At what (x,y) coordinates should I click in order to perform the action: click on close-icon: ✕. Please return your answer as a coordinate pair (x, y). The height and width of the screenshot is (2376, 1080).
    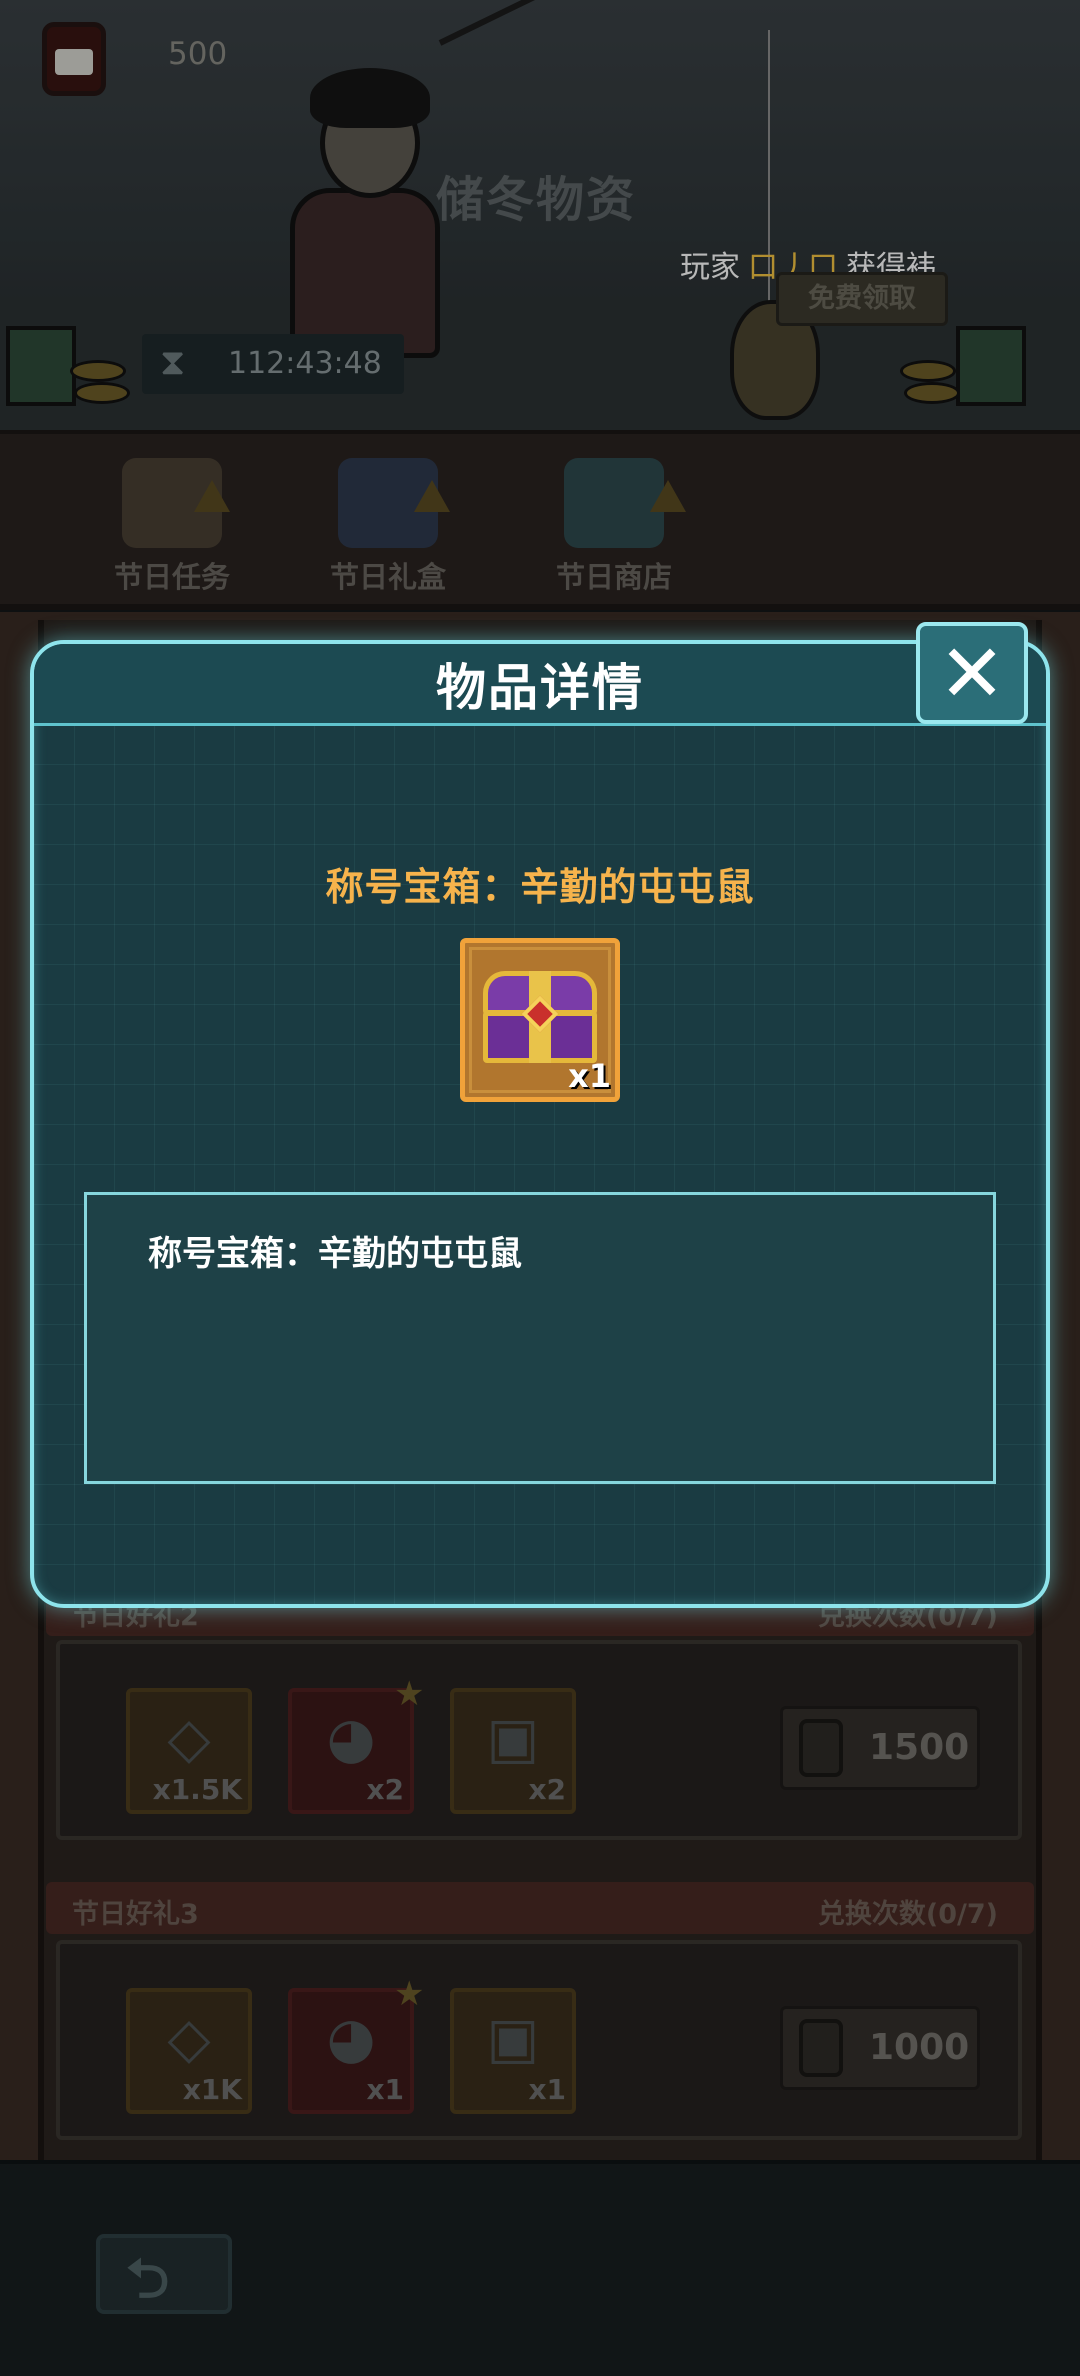
    Looking at the image, I should click on (972, 673).